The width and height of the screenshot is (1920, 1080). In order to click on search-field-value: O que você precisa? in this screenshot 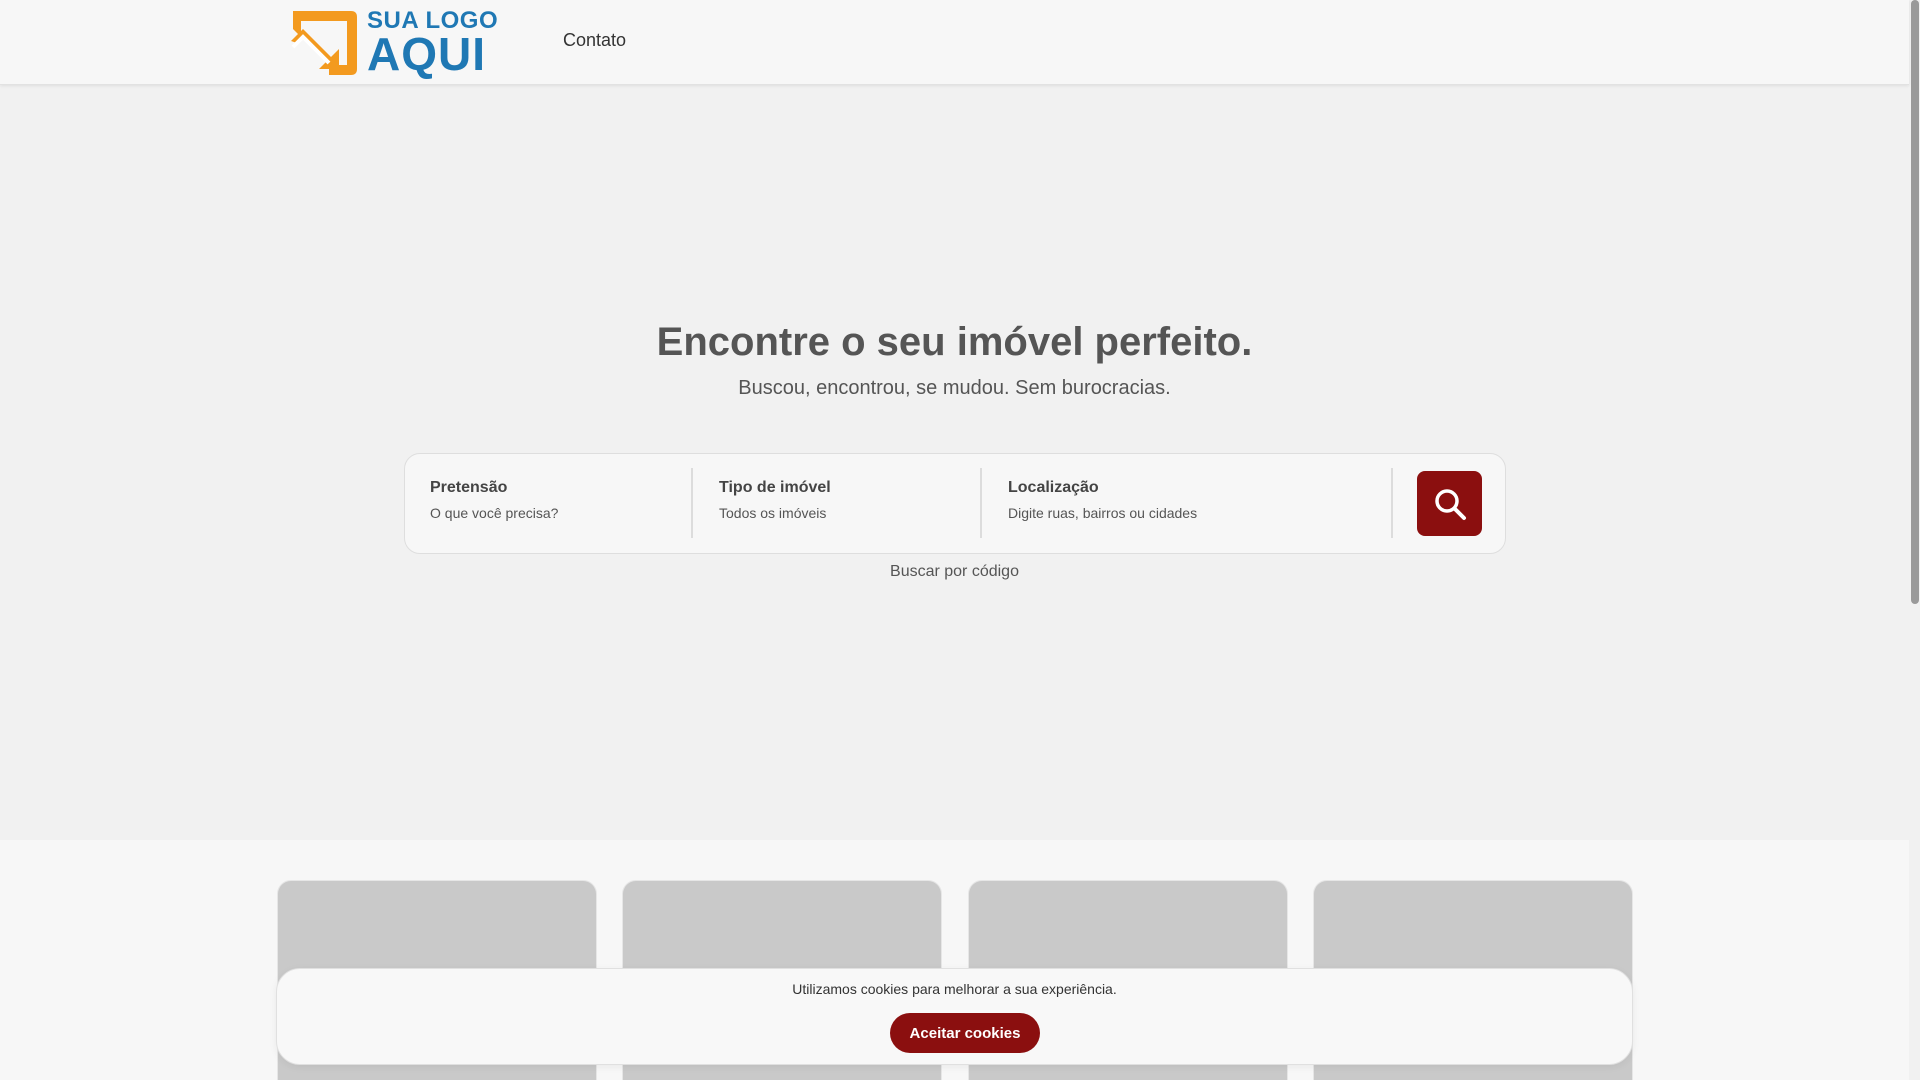, I will do `click(494, 513)`.